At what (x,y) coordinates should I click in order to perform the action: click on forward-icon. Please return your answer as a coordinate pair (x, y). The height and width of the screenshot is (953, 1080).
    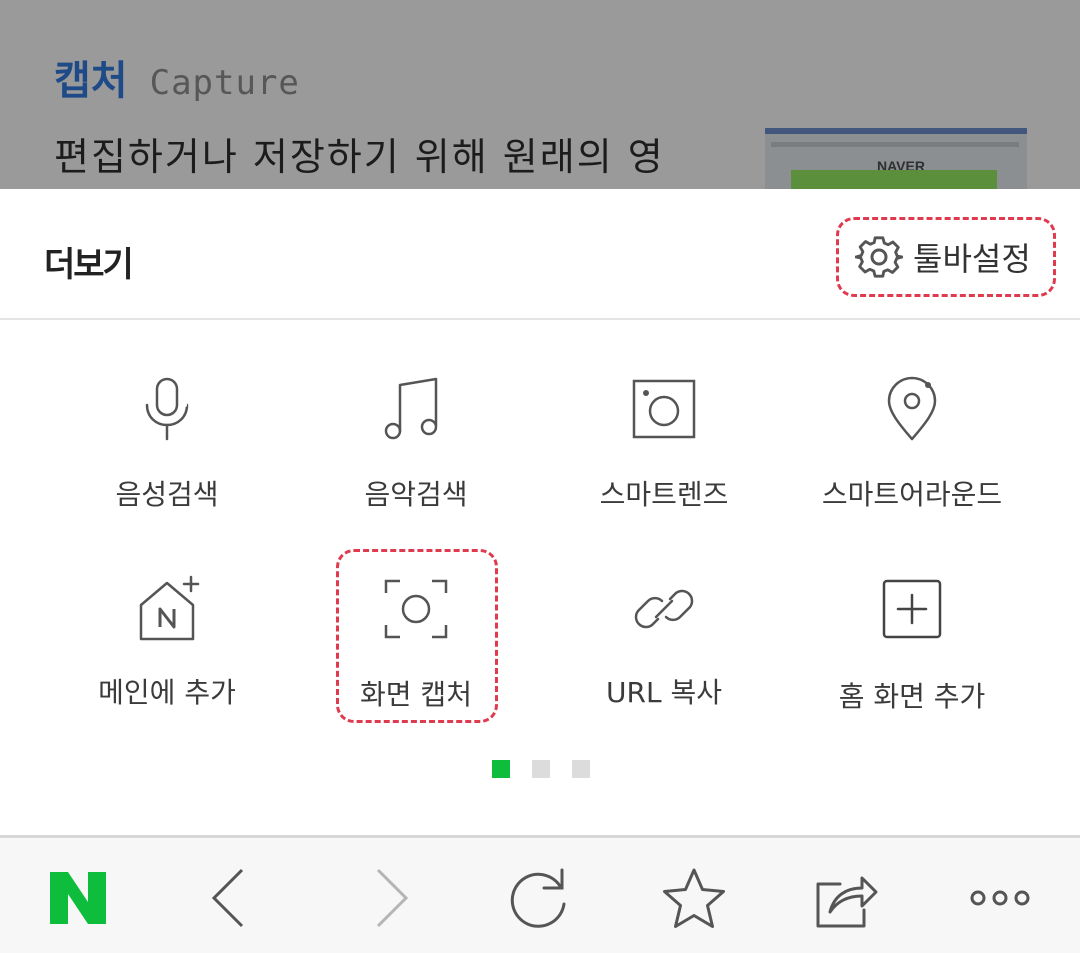
    Looking at the image, I should click on (392, 898).